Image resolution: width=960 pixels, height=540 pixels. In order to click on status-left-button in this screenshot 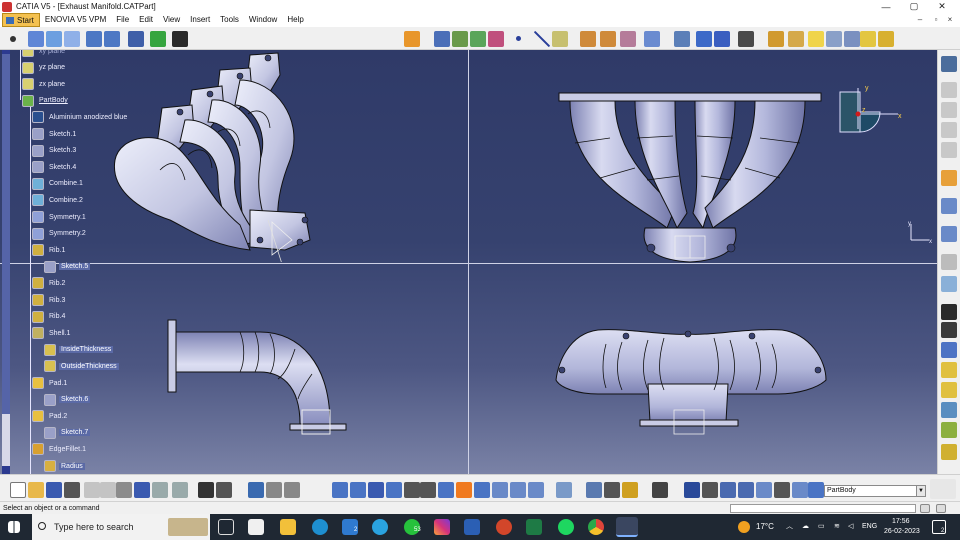, I will do `click(925, 508)`.